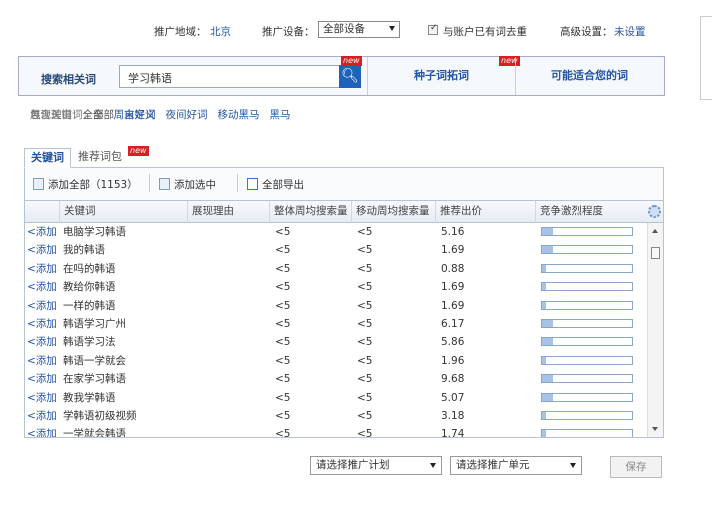  I want to click on col-bid: 推荐出价, so click(485, 212).